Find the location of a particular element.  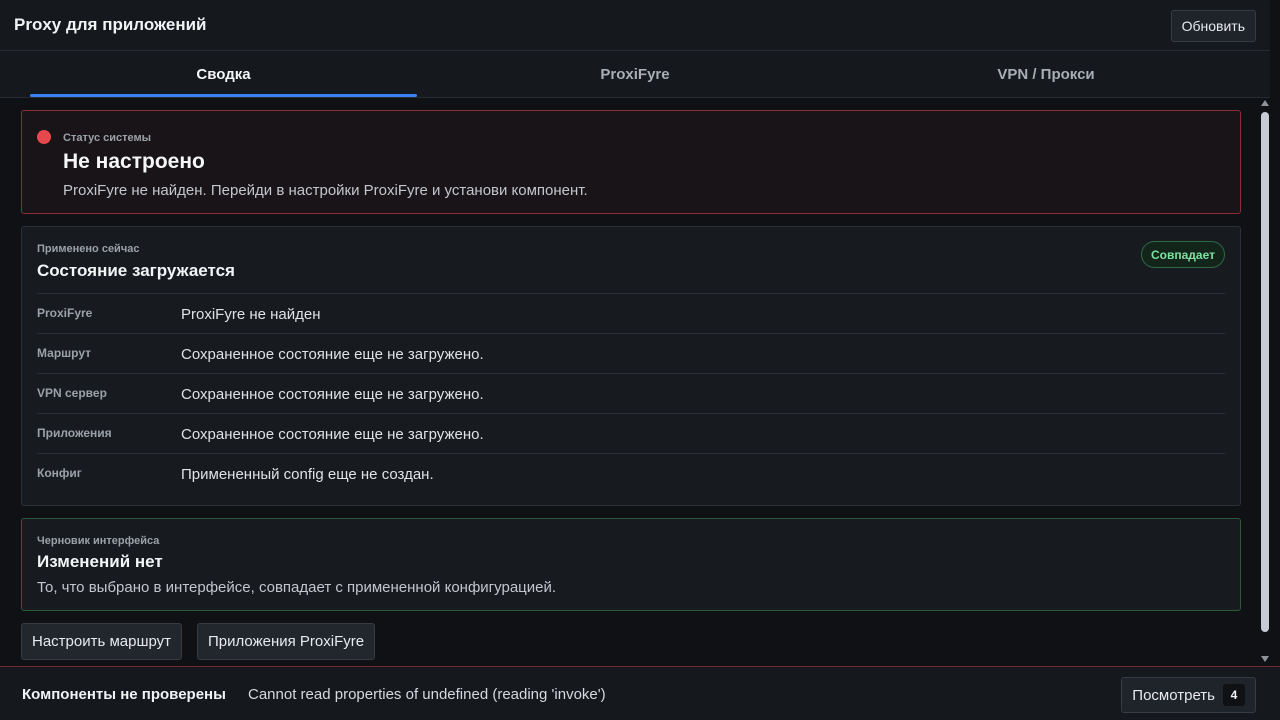

configure-route-button: Настроить маршрут is located at coordinates (102, 641).